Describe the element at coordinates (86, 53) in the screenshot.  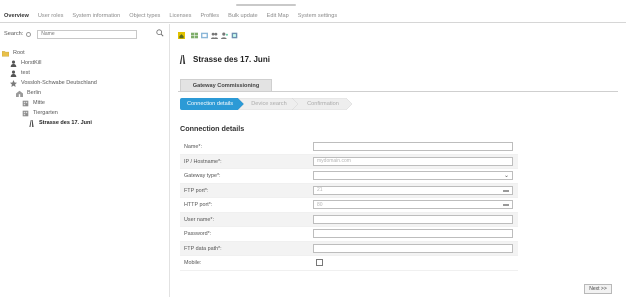
I see `tree-item-root: Root` at that location.